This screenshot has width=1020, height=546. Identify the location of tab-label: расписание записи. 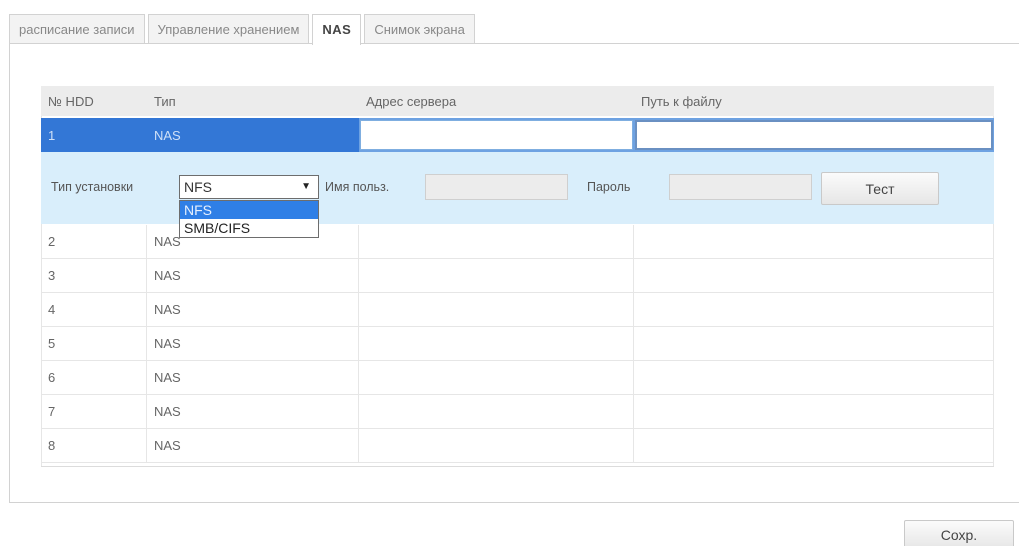
(77, 29).